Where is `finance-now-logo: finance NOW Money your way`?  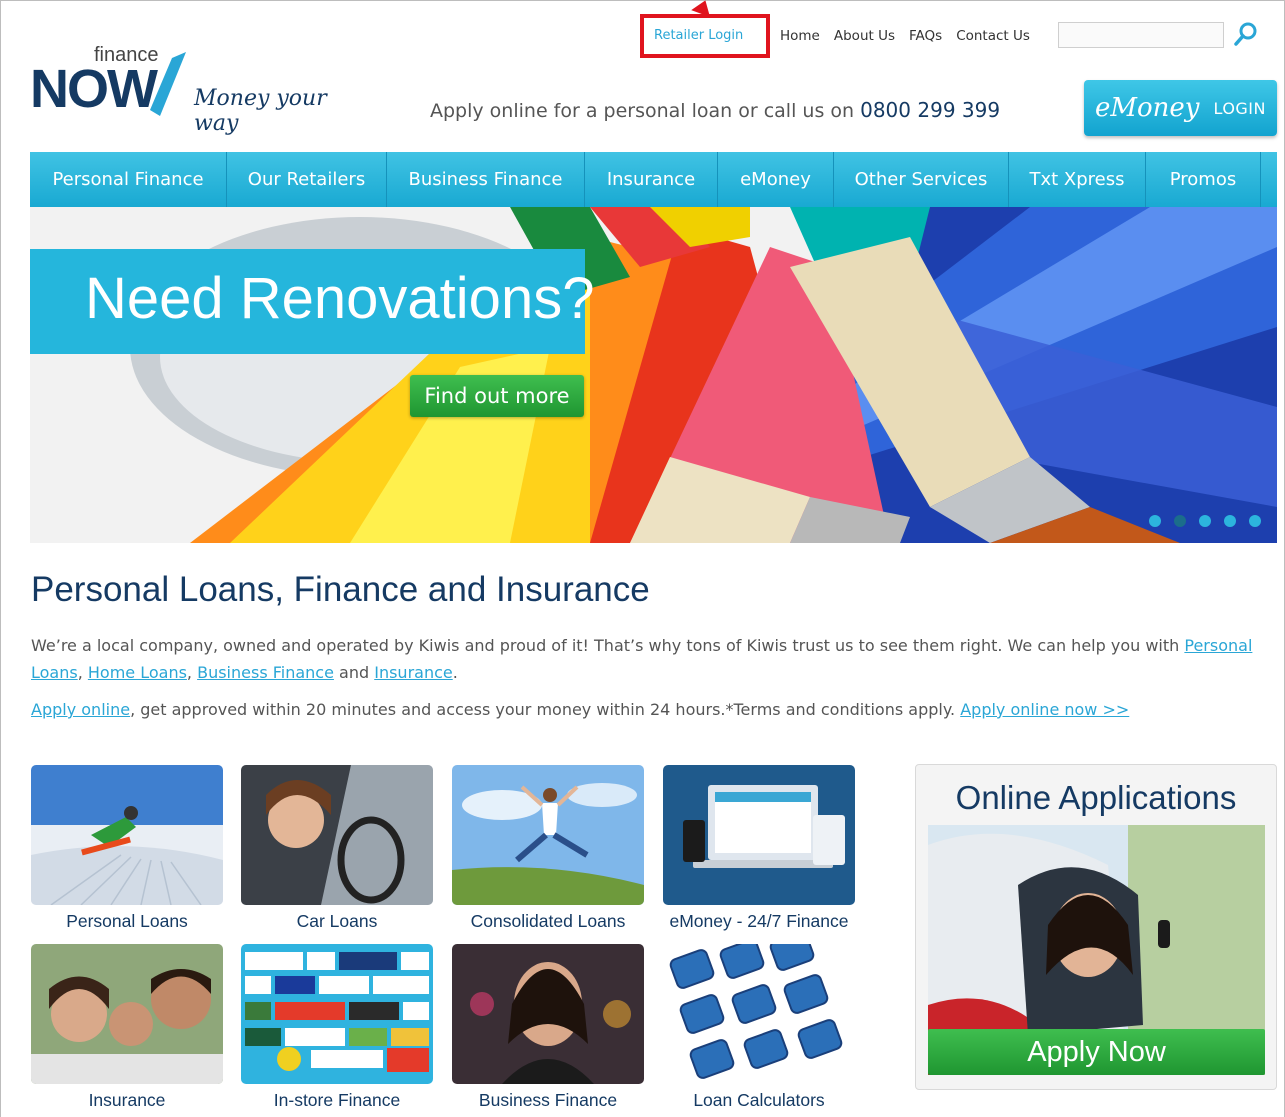
finance-now-logo: finance NOW Money your way is located at coordinates (195, 90).